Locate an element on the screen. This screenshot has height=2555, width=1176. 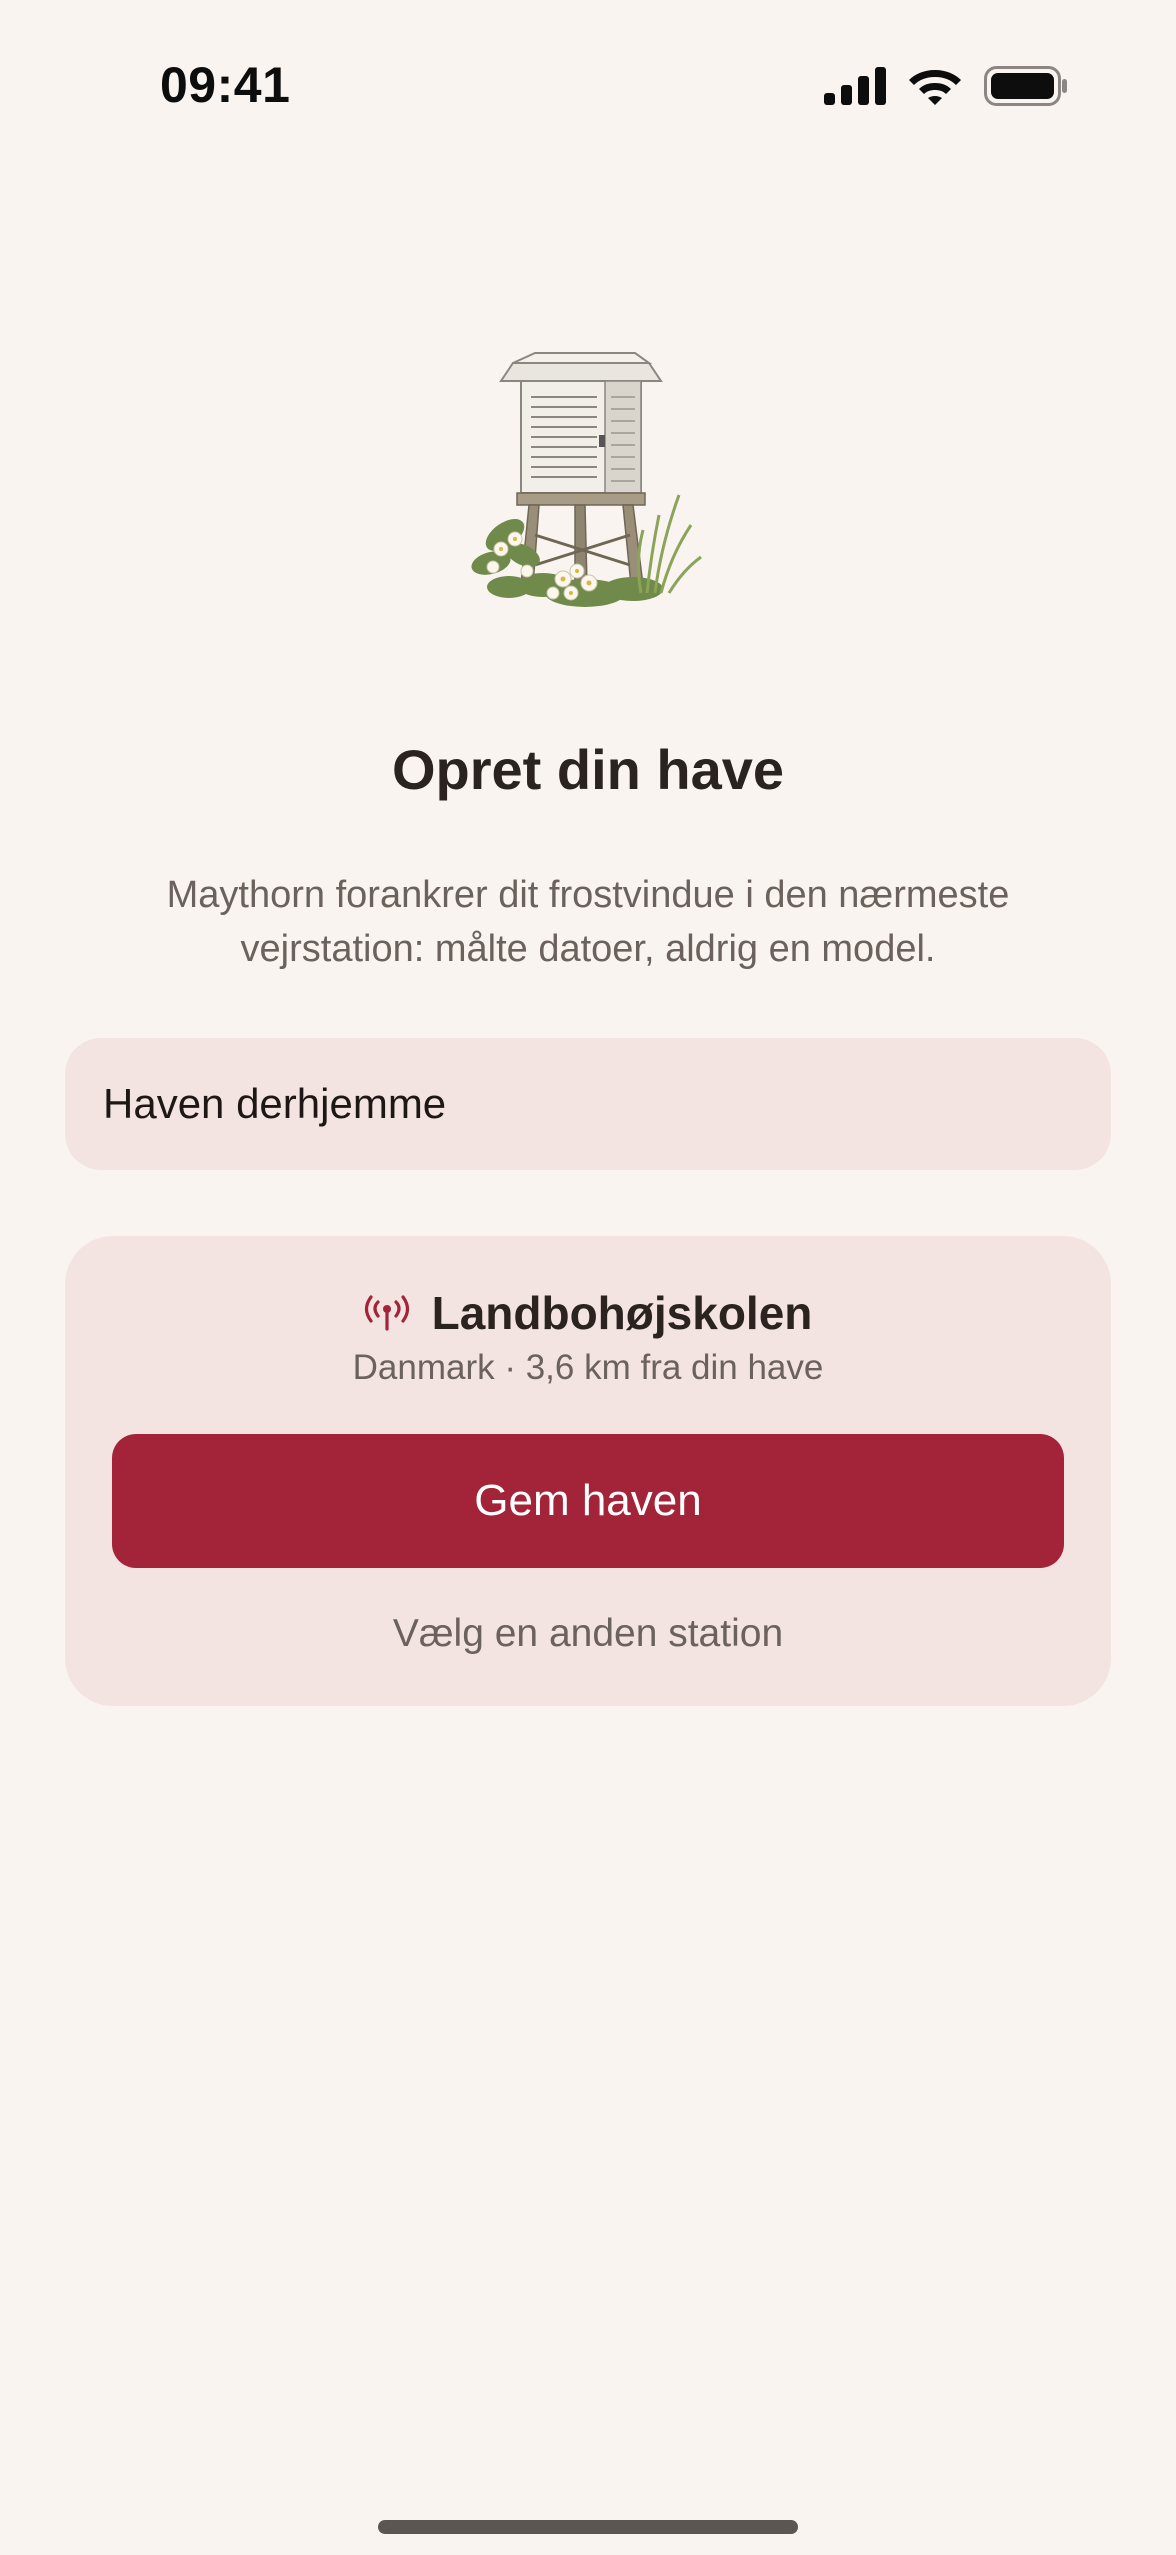
status-time: 09:41 is located at coordinates (225, 85).